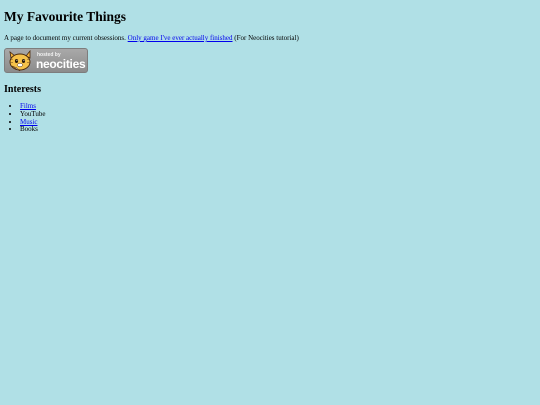  What do you see at coordinates (65, 16) in the screenshot?
I see `page-title: My Favourite Things` at bounding box center [65, 16].